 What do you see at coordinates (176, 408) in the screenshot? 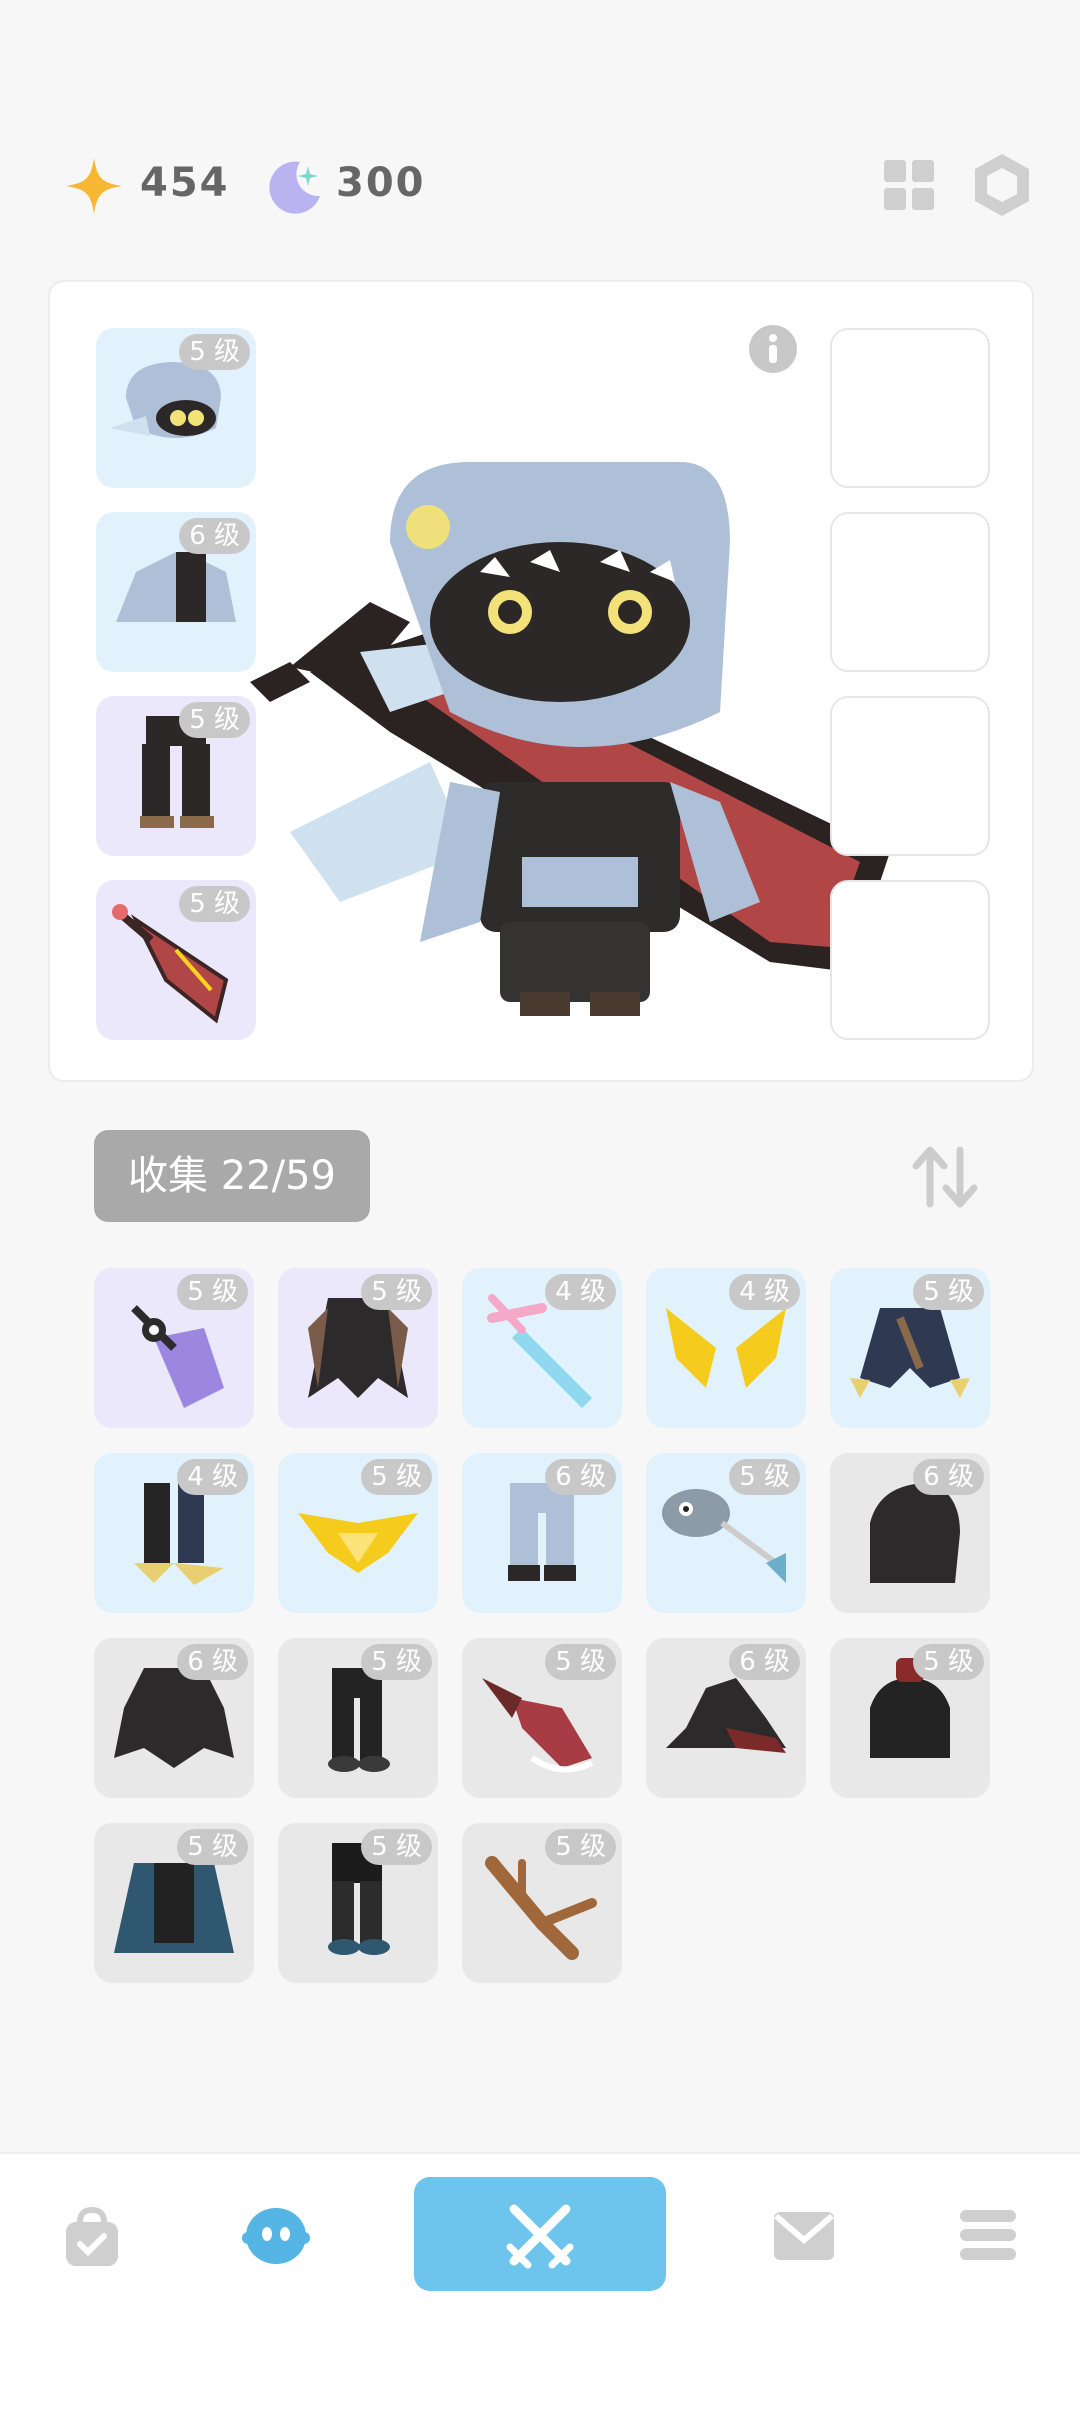
I see `equipped-slot-helmet: 5 级` at bounding box center [176, 408].